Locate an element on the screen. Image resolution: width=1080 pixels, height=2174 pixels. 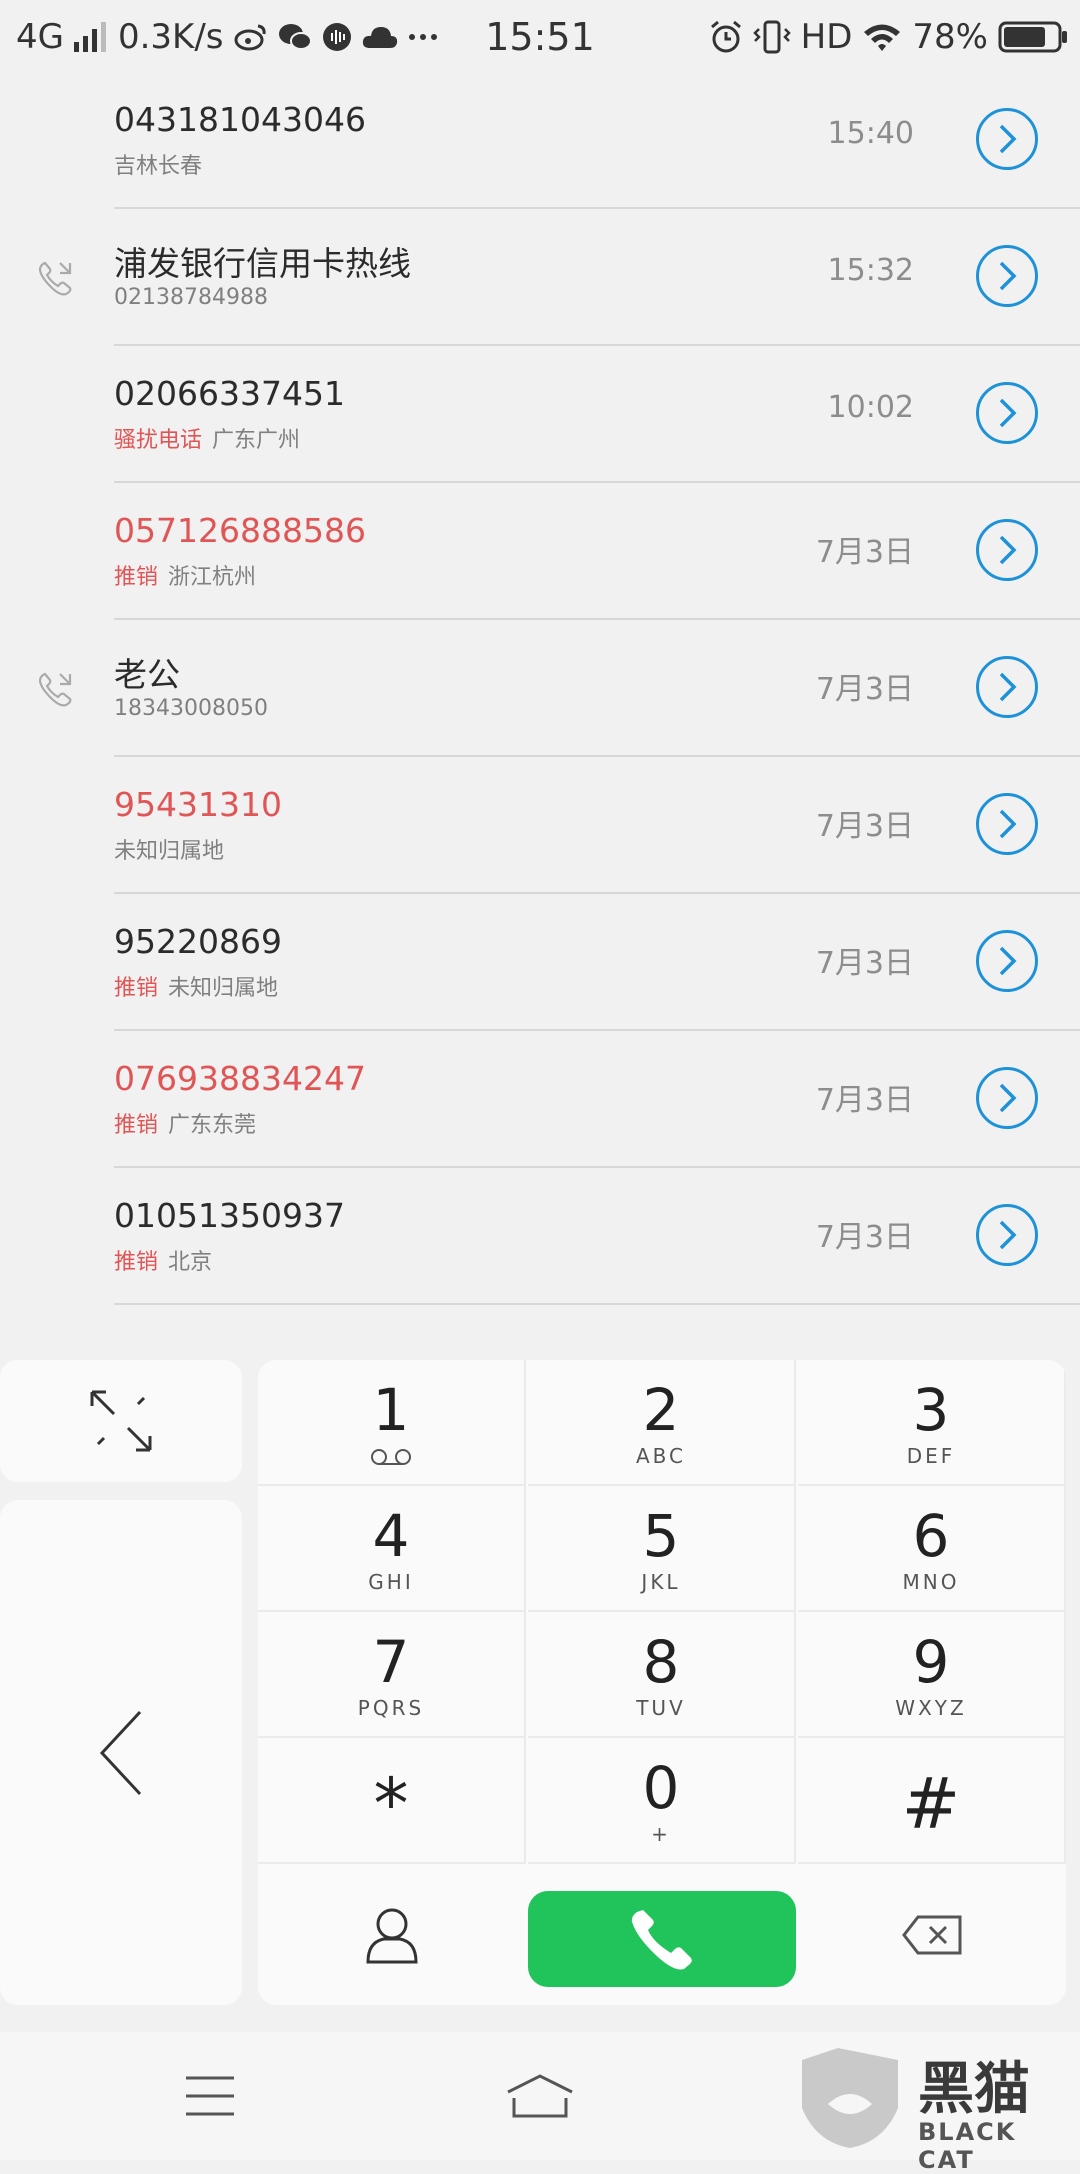
caller-location: 吉林长春 is located at coordinates (158, 166).